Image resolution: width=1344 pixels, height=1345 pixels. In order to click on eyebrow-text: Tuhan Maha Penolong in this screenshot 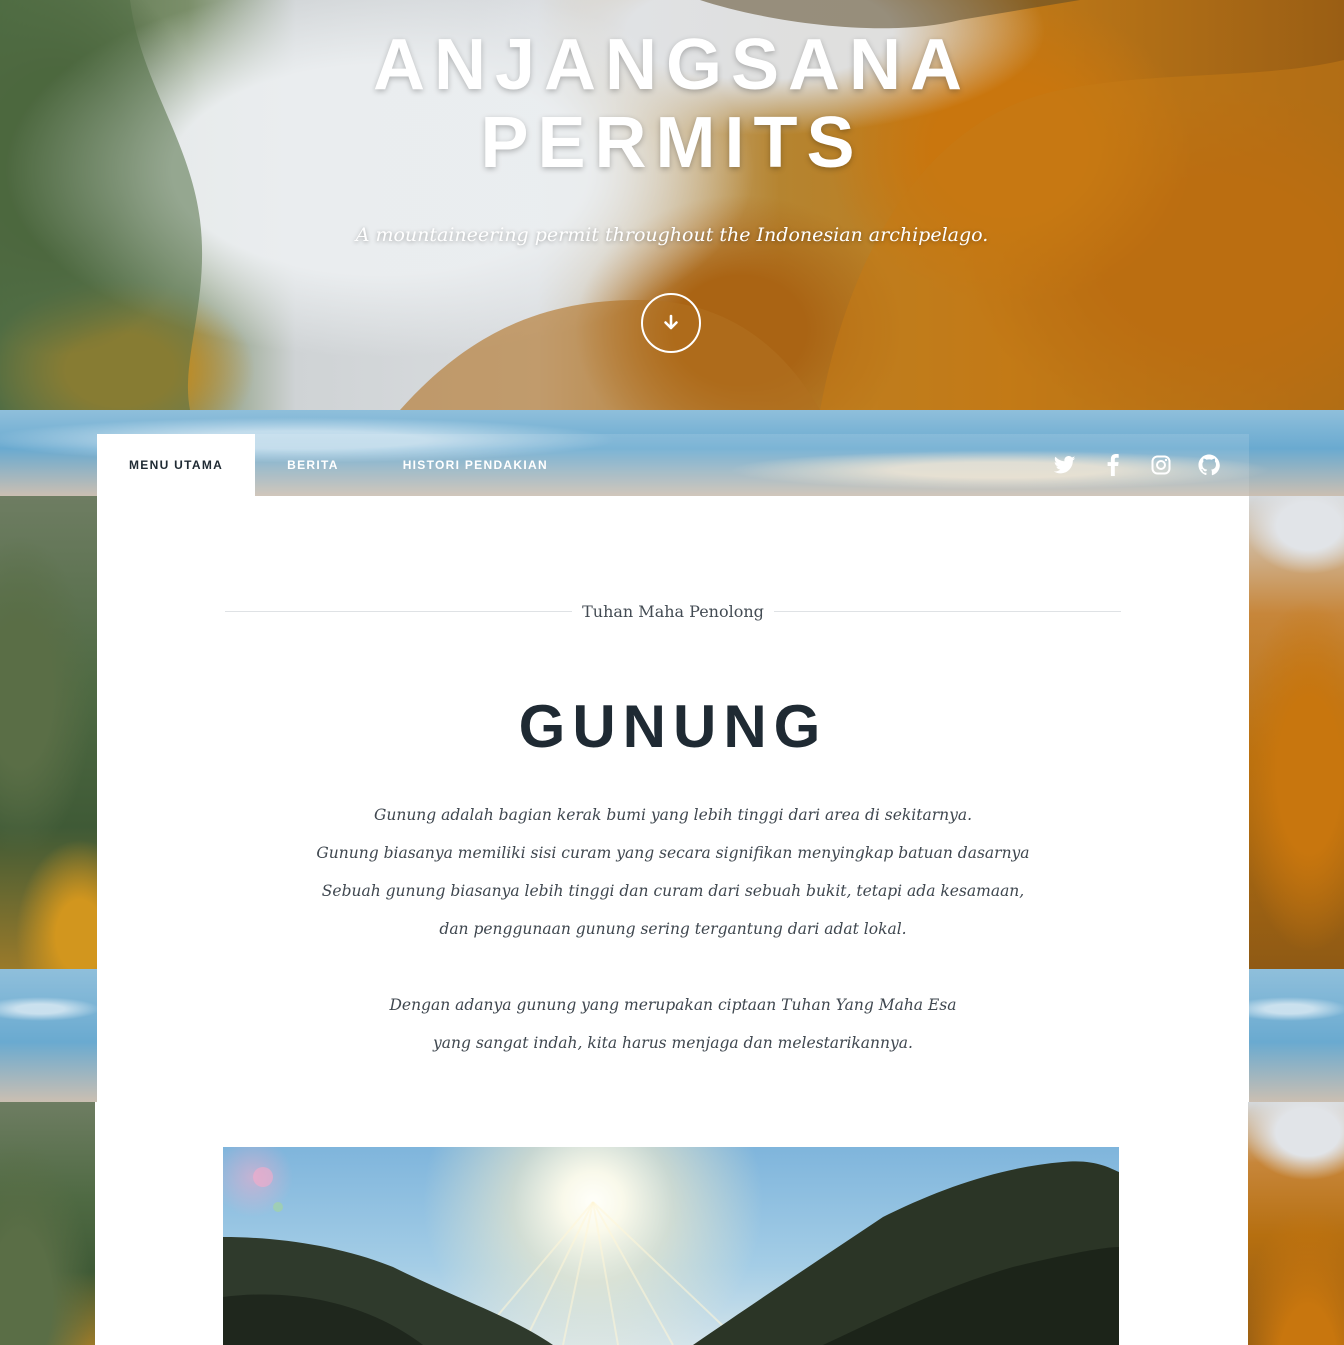, I will do `click(673, 611)`.